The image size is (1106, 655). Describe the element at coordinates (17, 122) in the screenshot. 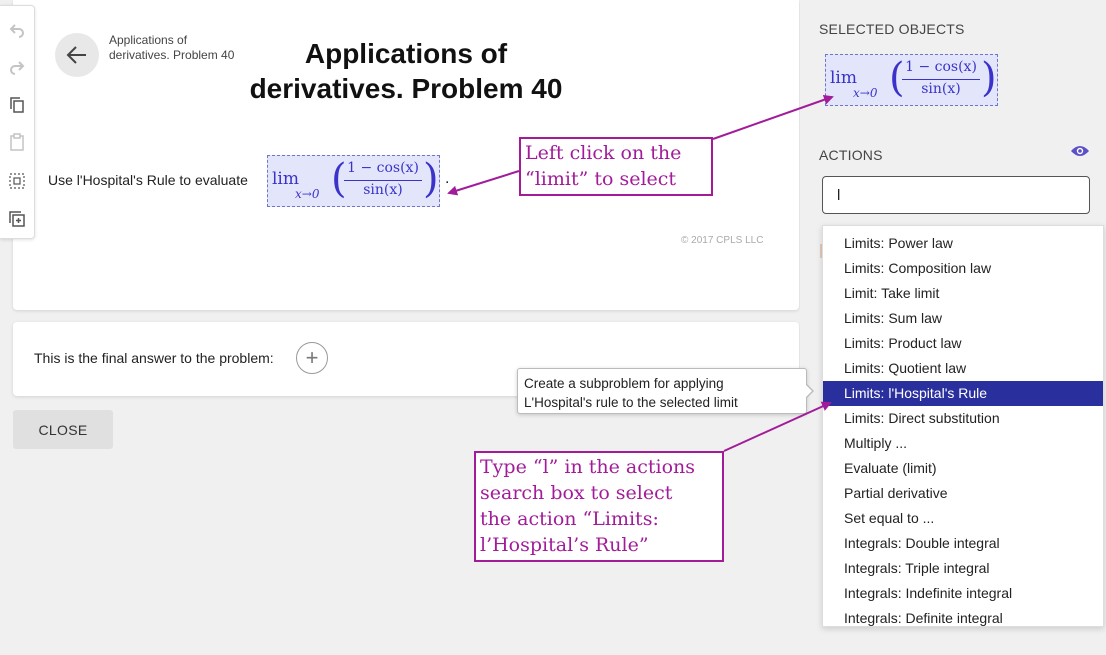

I see `left-toolbar` at that location.